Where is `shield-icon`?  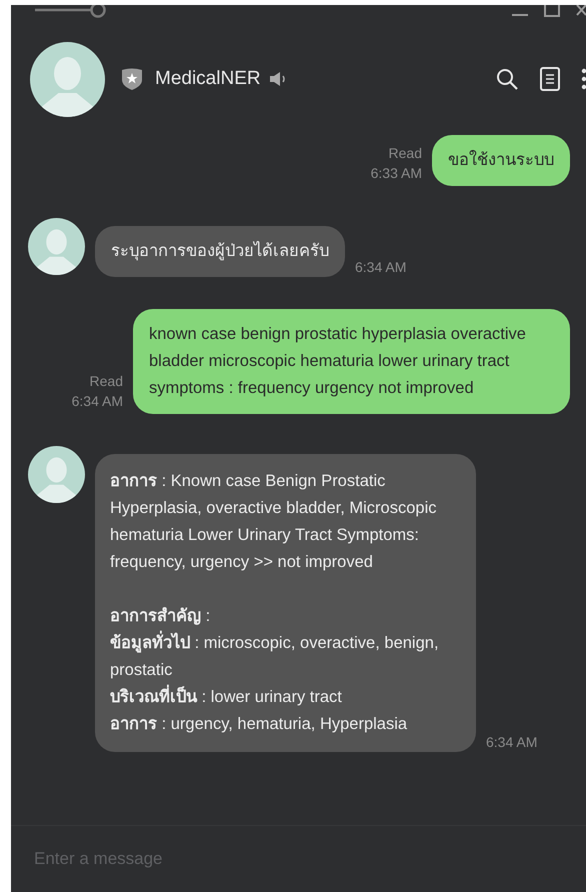 shield-icon is located at coordinates (132, 79).